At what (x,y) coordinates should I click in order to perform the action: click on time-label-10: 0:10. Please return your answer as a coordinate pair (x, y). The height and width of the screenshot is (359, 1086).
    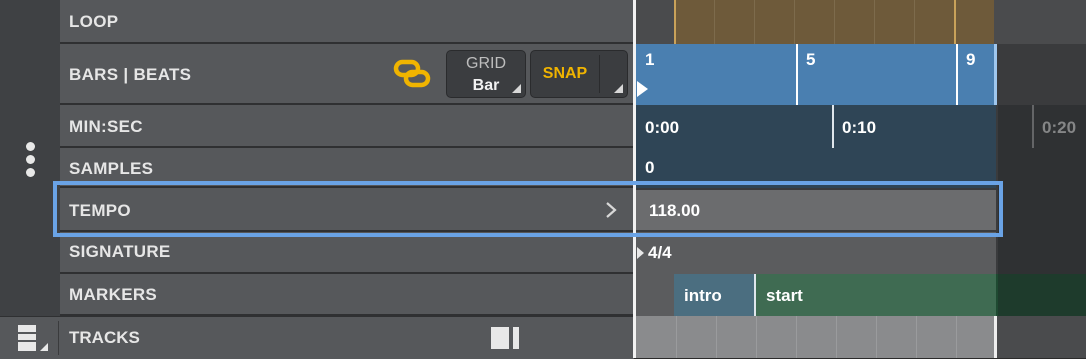
    Looking at the image, I should click on (859, 127).